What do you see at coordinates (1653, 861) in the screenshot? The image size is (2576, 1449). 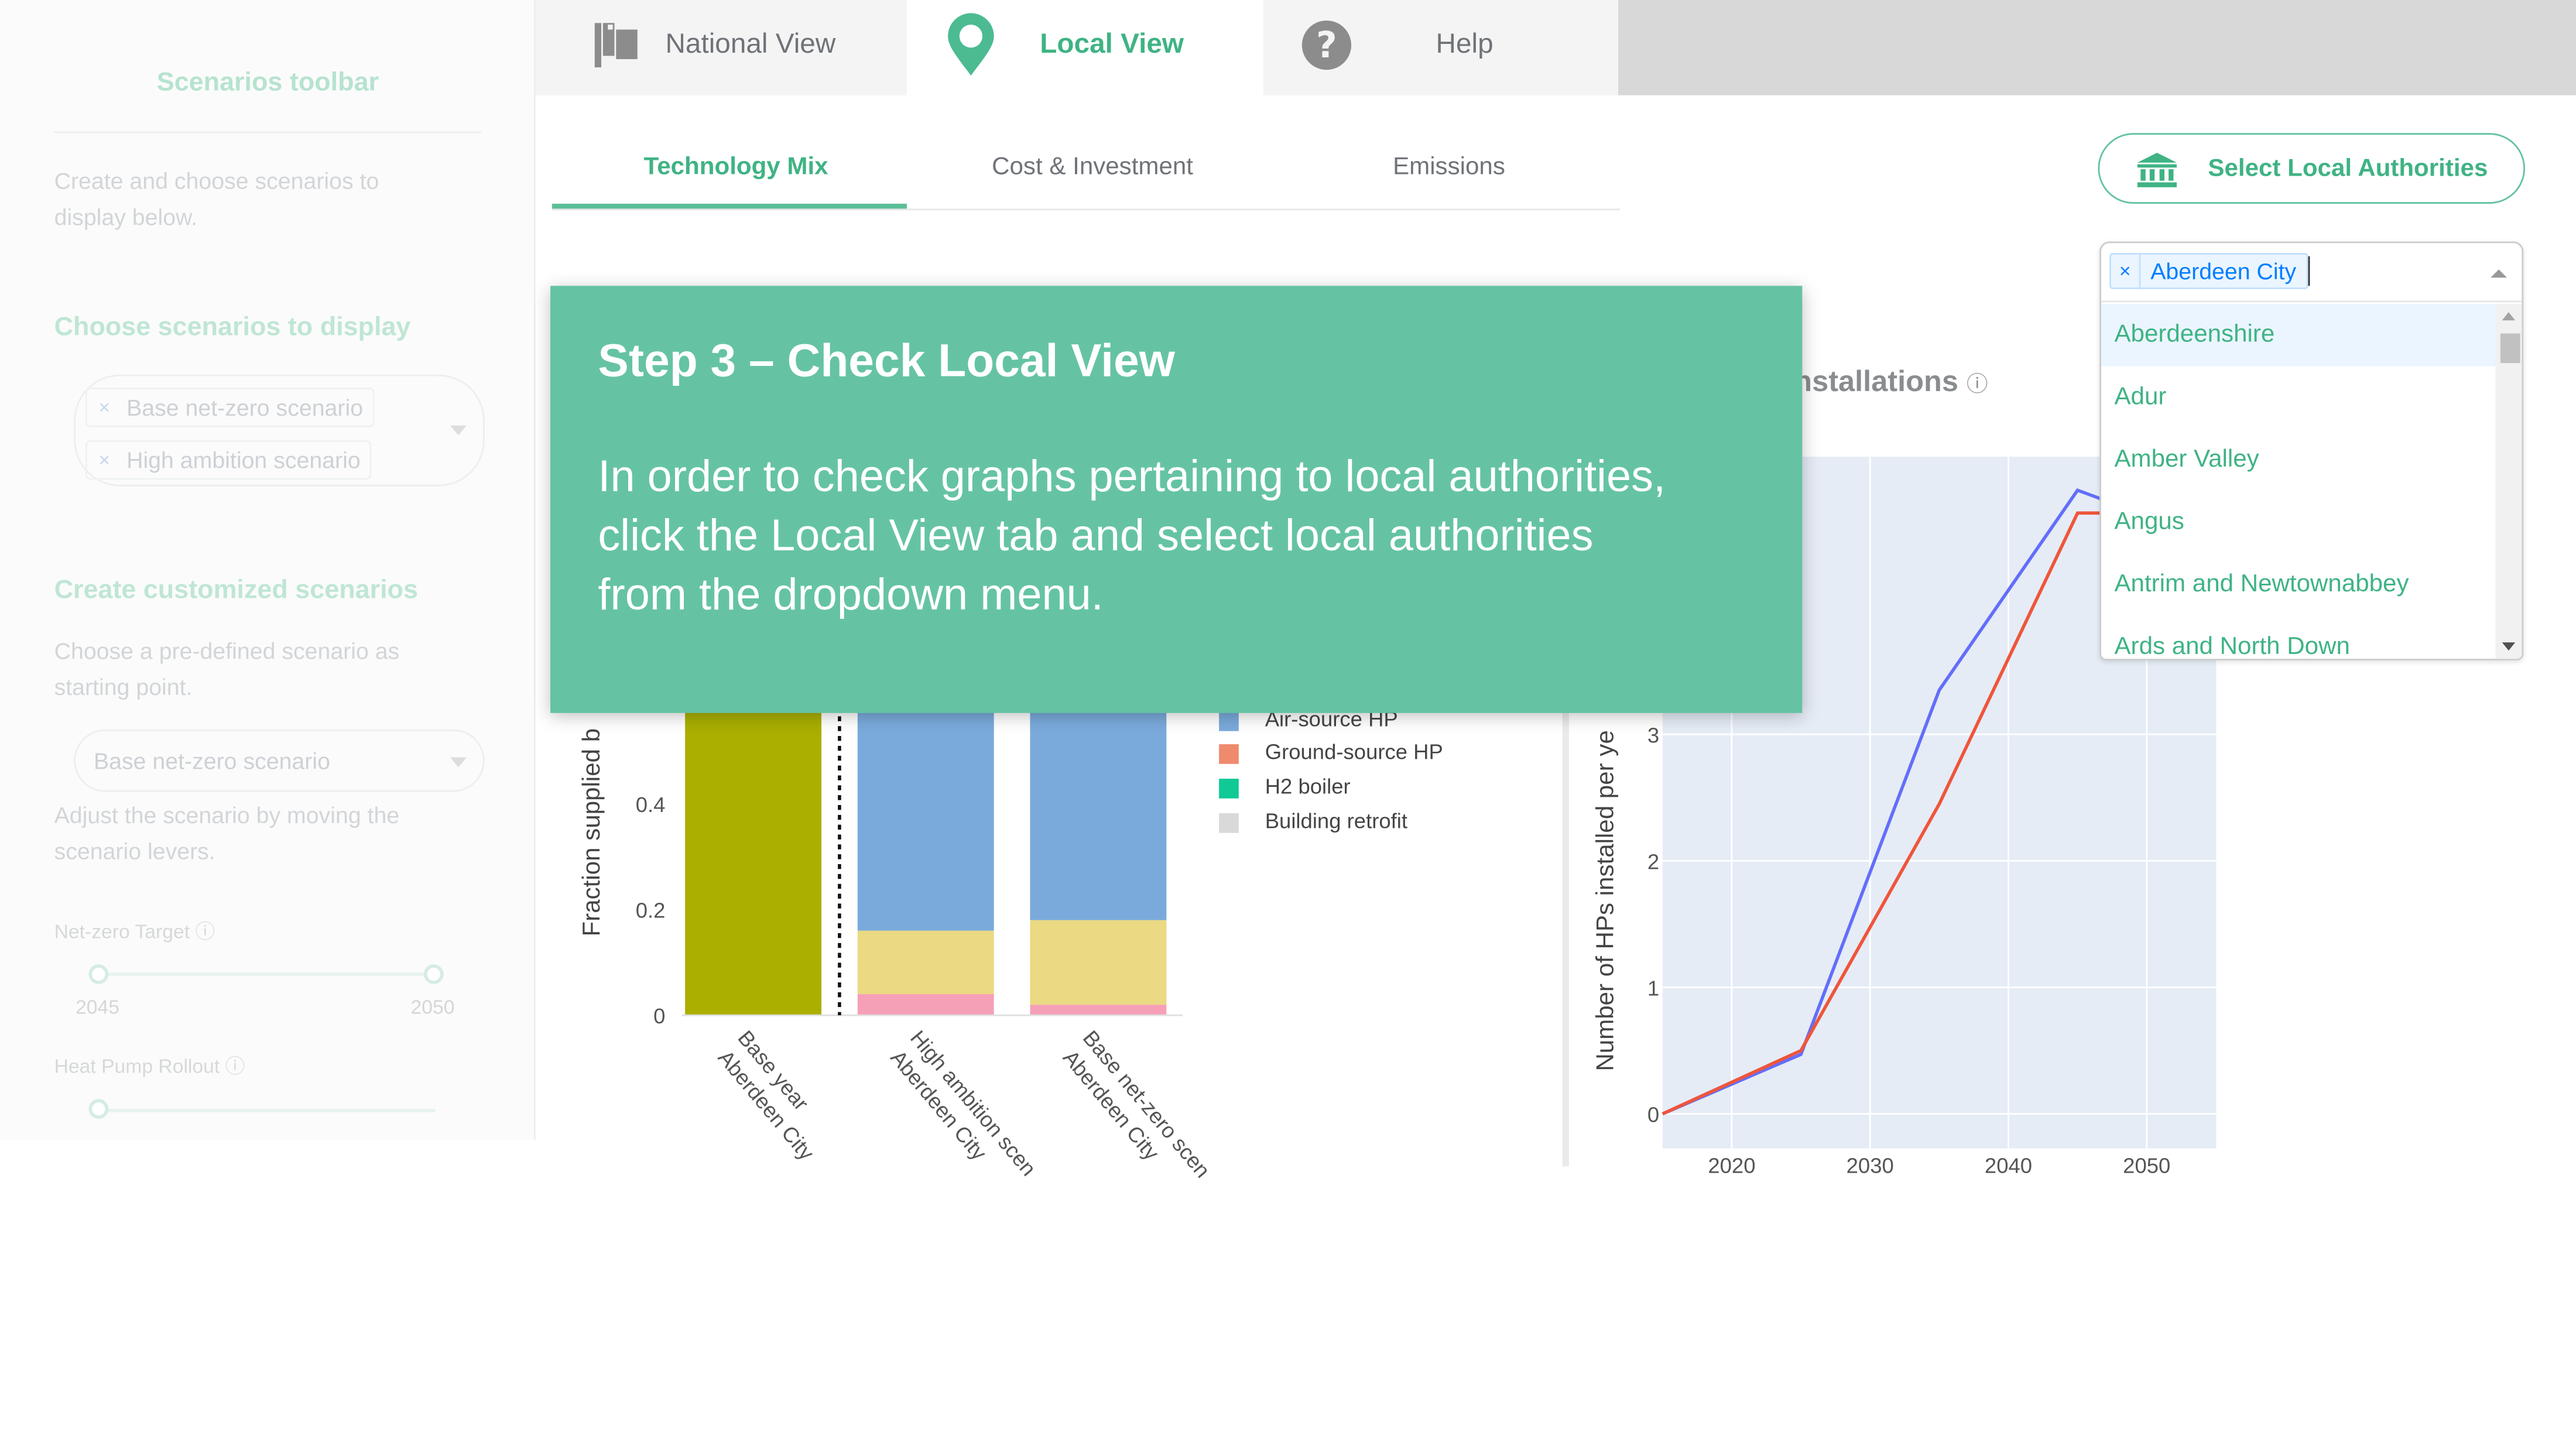 I see `y-tick-label: 2` at bounding box center [1653, 861].